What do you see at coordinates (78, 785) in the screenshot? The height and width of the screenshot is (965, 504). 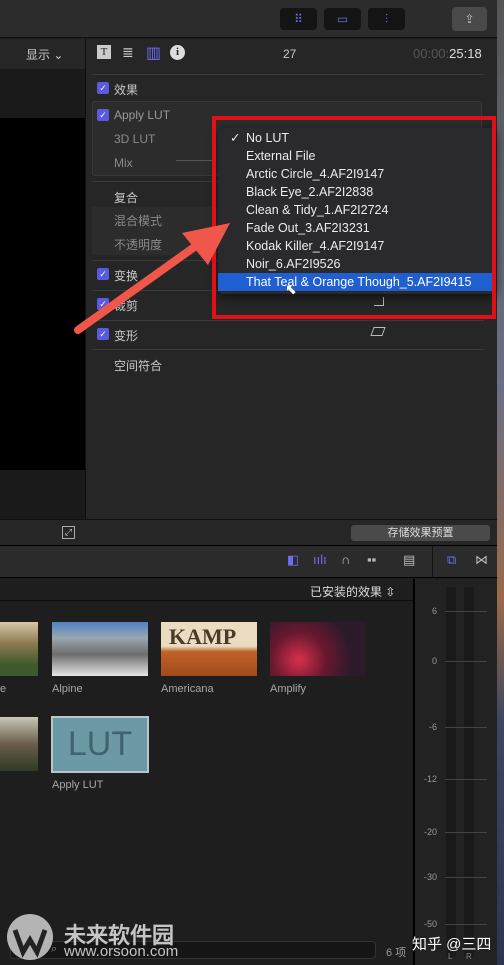 I see `effect-label: Apply LUT` at bounding box center [78, 785].